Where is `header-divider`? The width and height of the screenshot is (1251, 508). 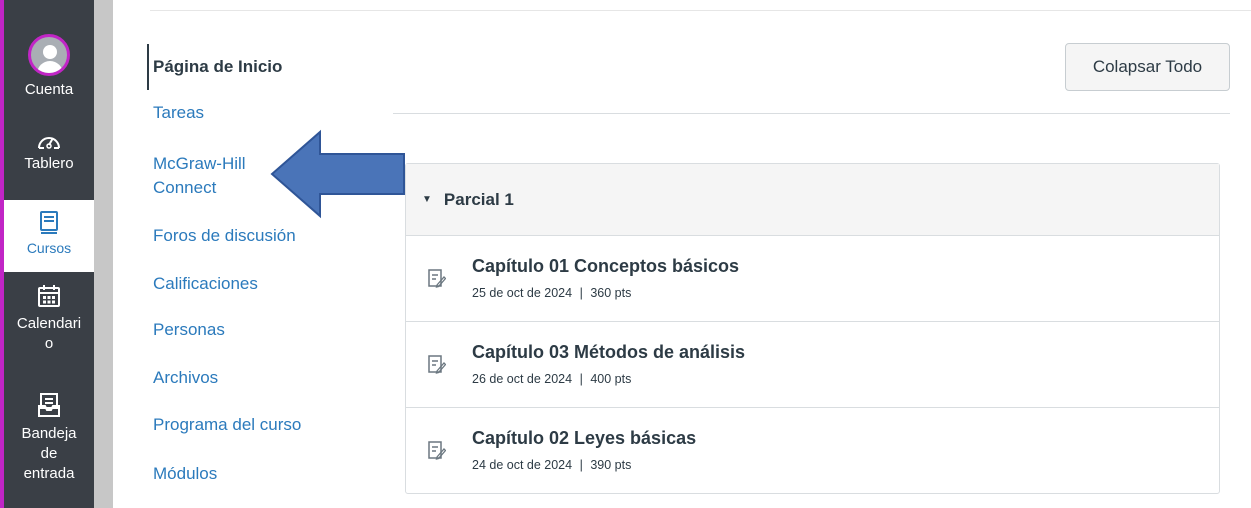
header-divider is located at coordinates (811, 113).